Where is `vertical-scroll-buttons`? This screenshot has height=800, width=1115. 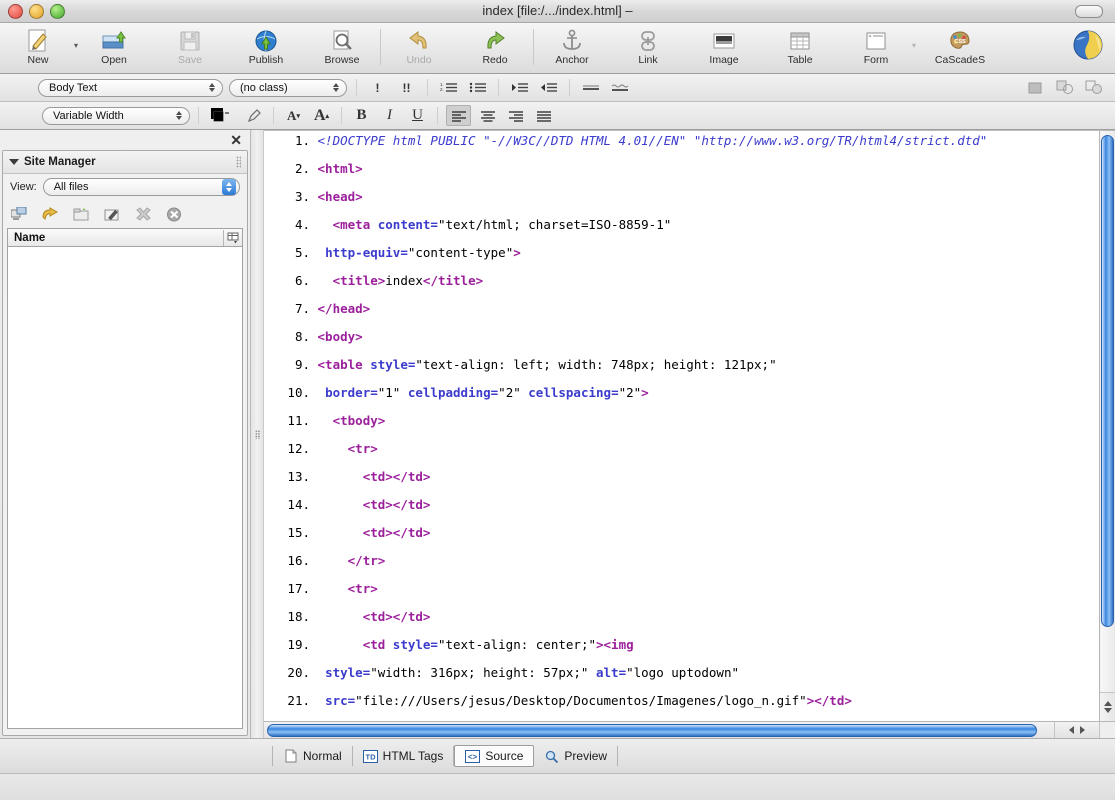 vertical-scroll-buttons is located at coordinates (1107, 706).